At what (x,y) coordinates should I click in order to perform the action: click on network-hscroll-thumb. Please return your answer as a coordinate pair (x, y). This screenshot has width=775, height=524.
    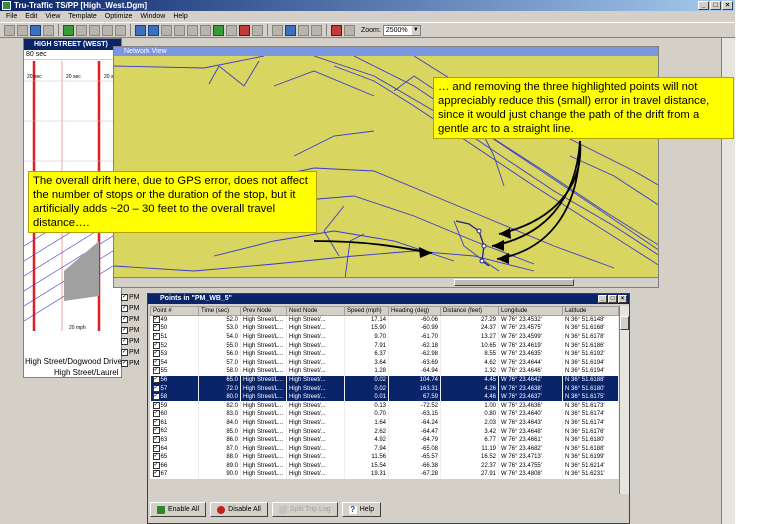
    Looking at the image, I should click on (514, 282).